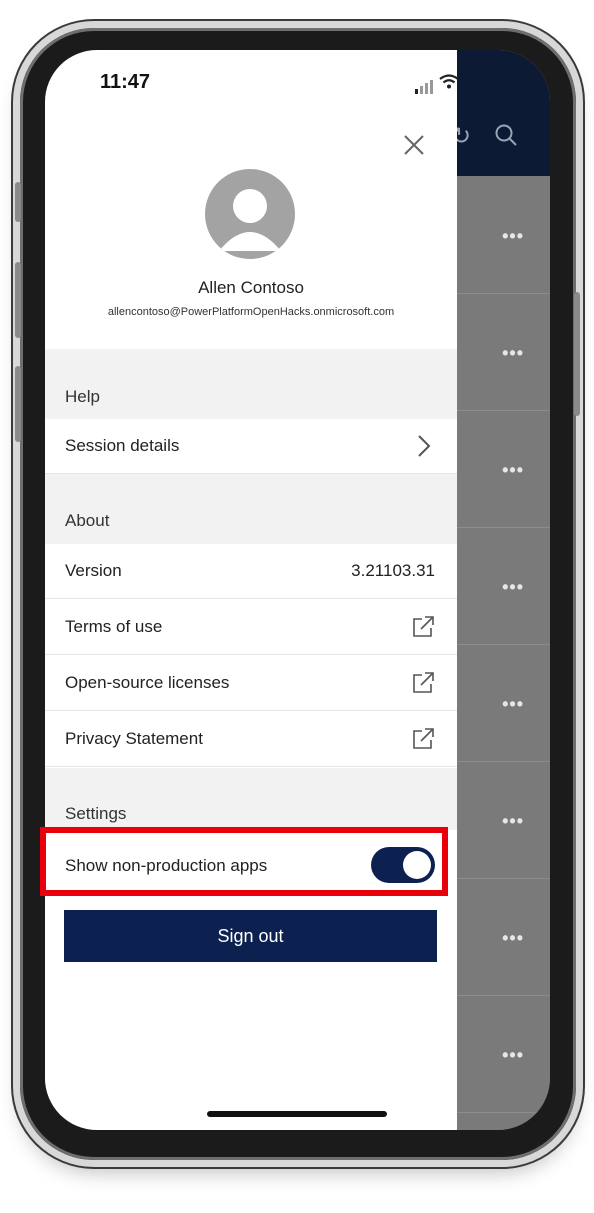 Image resolution: width=594 pixels, height=1213 pixels. Describe the element at coordinates (414, 145) in the screenshot. I see `close-icon` at that location.